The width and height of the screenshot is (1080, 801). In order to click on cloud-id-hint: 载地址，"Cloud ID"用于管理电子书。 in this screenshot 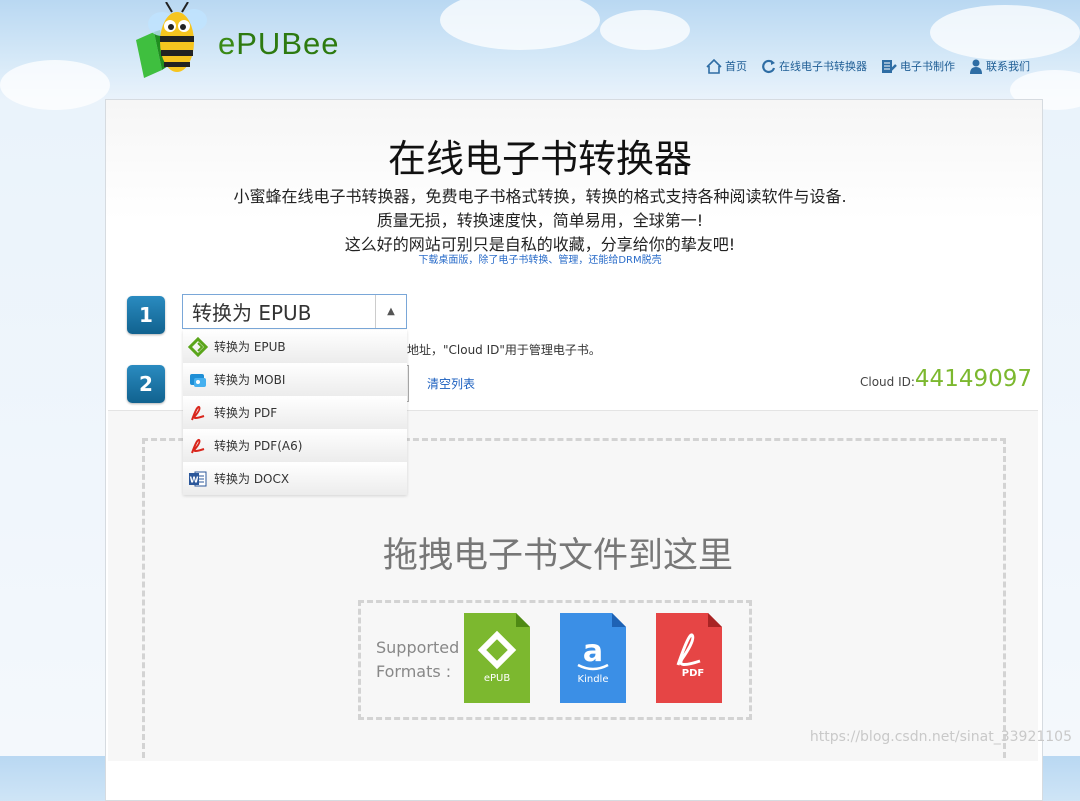, I will do `click(498, 350)`.